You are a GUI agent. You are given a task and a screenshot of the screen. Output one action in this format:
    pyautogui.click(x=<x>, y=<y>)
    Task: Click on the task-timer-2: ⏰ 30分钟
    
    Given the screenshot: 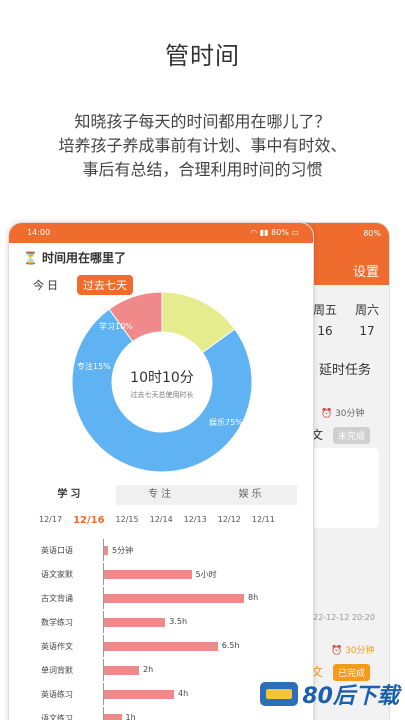 What is the action you would take?
    pyautogui.click(x=353, y=651)
    